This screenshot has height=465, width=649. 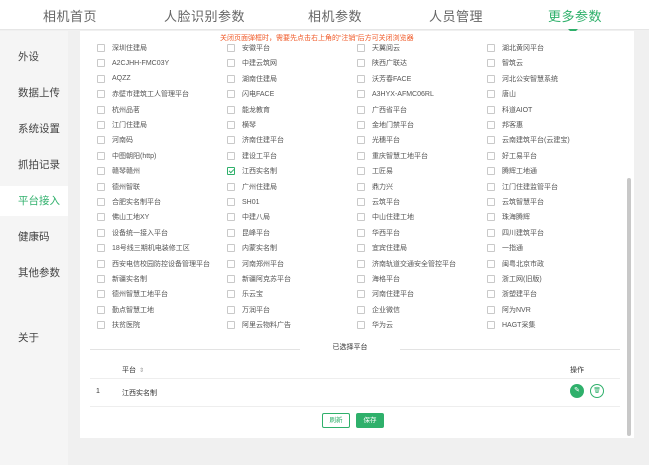 What do you see at coordinates (70, 15) in the screenshot?
I see `tab-camera-home: 相机首页` at bounding box center [70, 15].